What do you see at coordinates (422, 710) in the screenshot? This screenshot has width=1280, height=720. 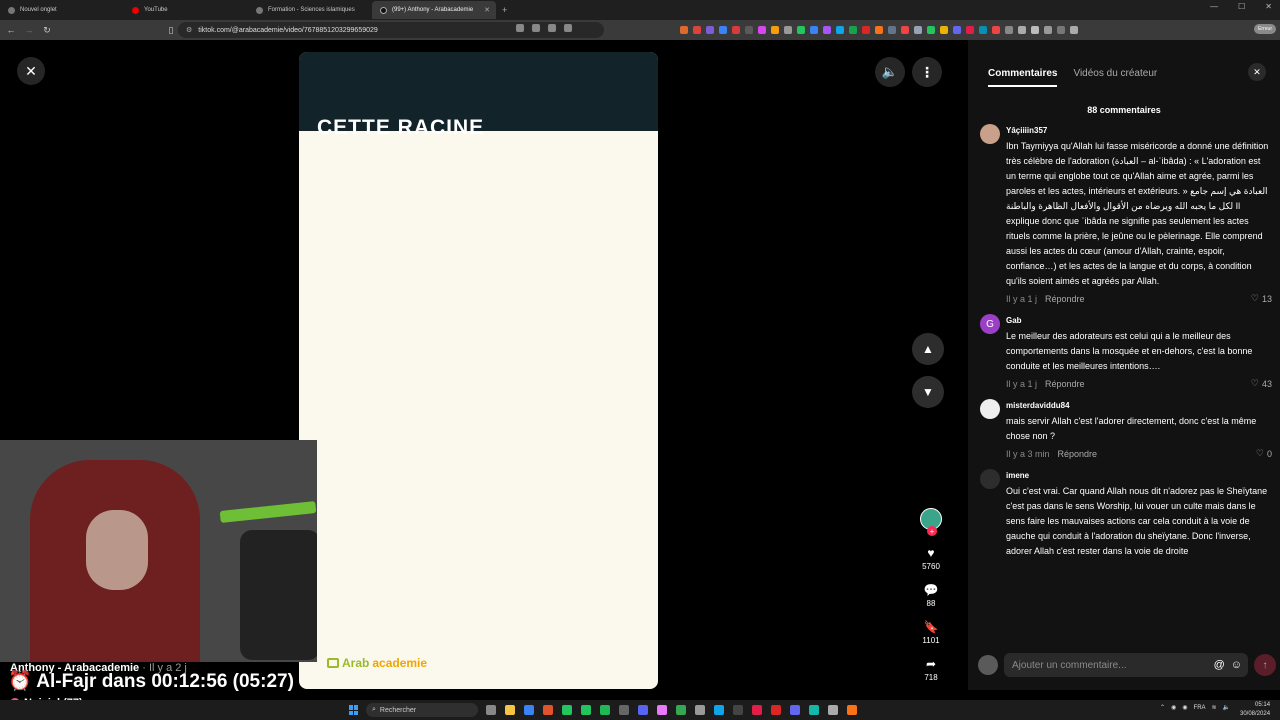 I see `taskbar-search: ⌕ Rechercher` at bounding box center [422, 710].